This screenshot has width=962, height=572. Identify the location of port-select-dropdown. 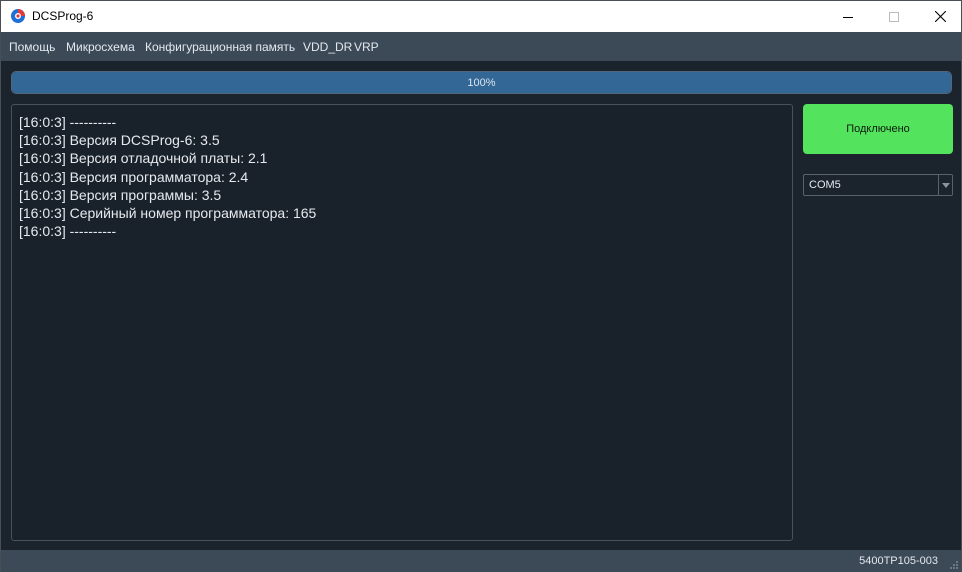
(945, 185).